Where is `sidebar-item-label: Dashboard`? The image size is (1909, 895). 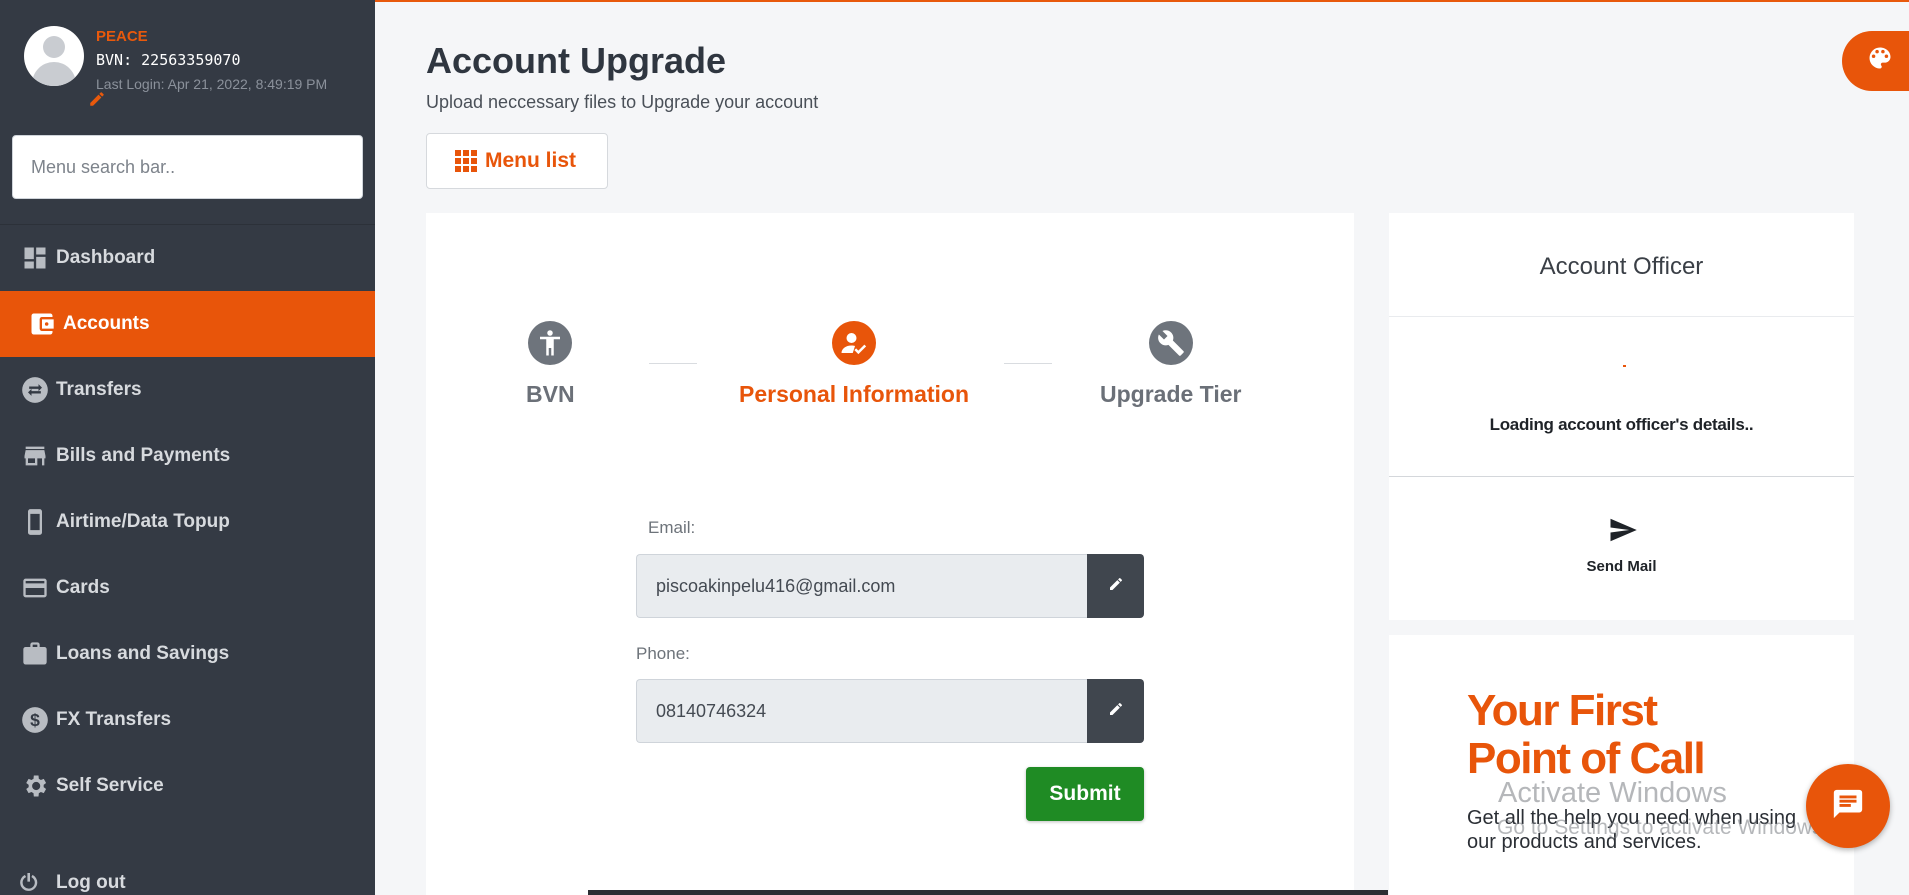 sidebar-item-label: Dashboard is located at coordinates (106, 257).